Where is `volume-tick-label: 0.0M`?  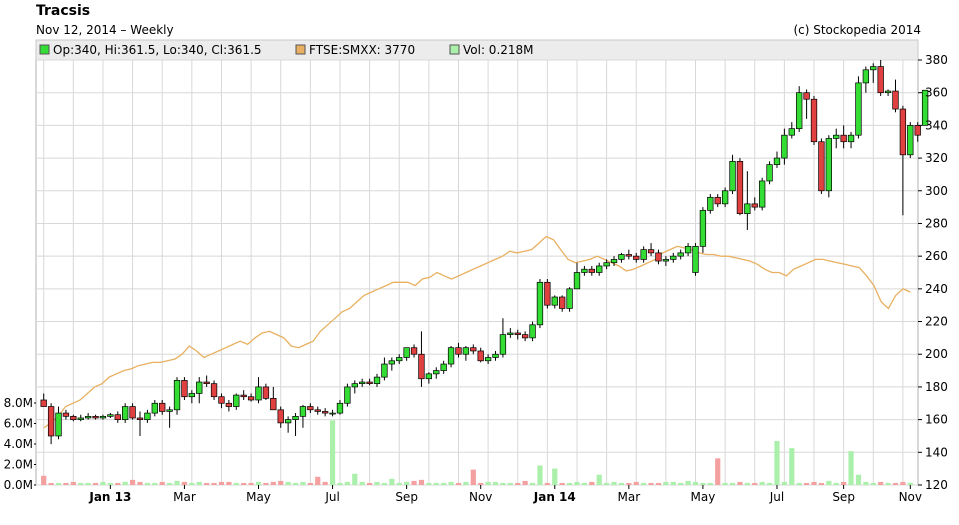 volume-tick-label: 0.0M is located at coordinates (18, 485).